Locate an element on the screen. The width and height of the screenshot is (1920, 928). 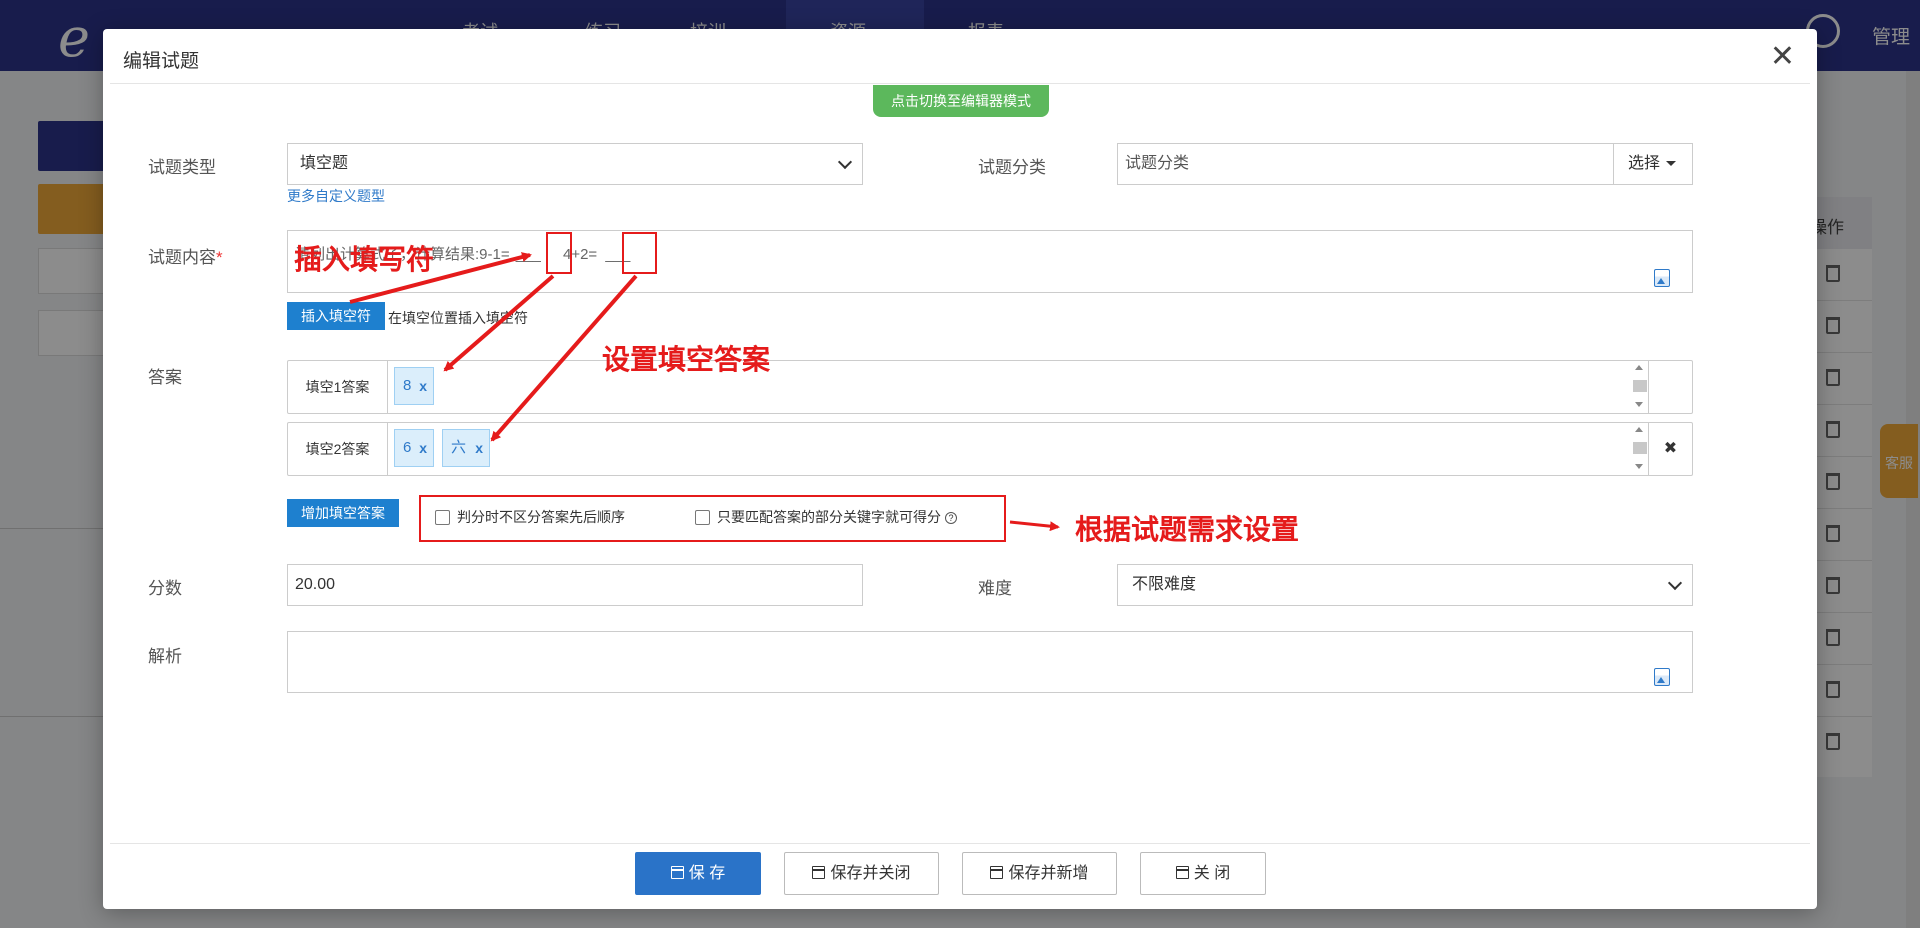
arrow-blank1-answer is located at coordinates (499, 323).